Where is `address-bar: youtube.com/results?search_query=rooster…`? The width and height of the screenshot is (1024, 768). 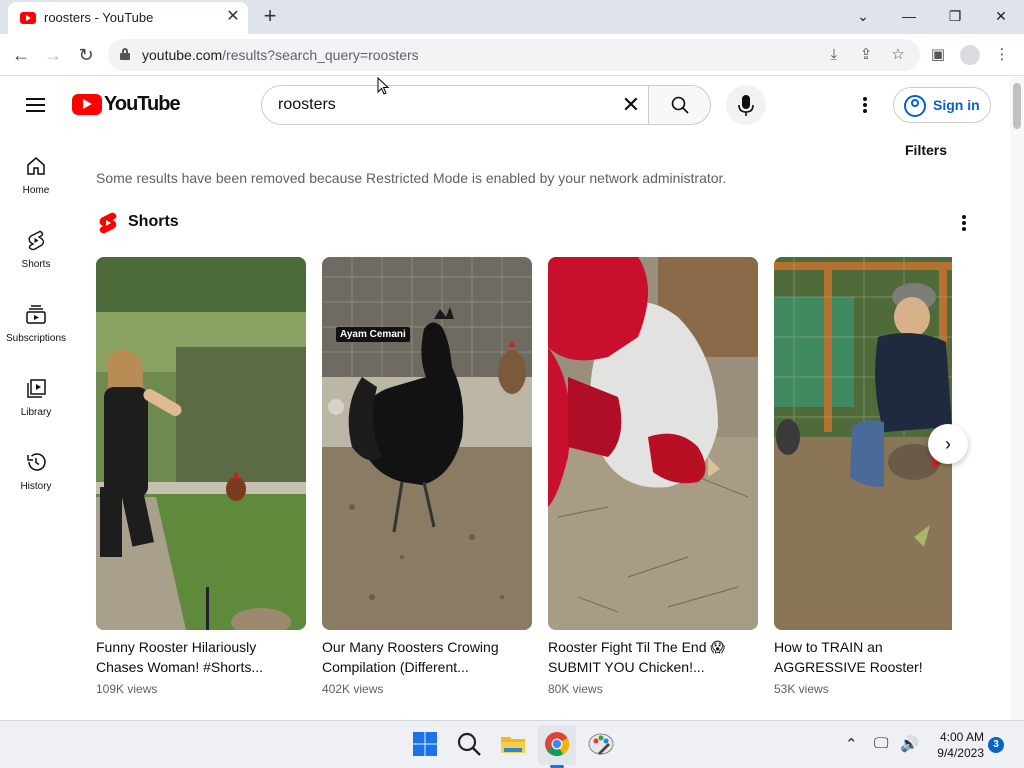 address-bar: youtube.com/results?search_query=rooster… is located at coordinates (514, 55).